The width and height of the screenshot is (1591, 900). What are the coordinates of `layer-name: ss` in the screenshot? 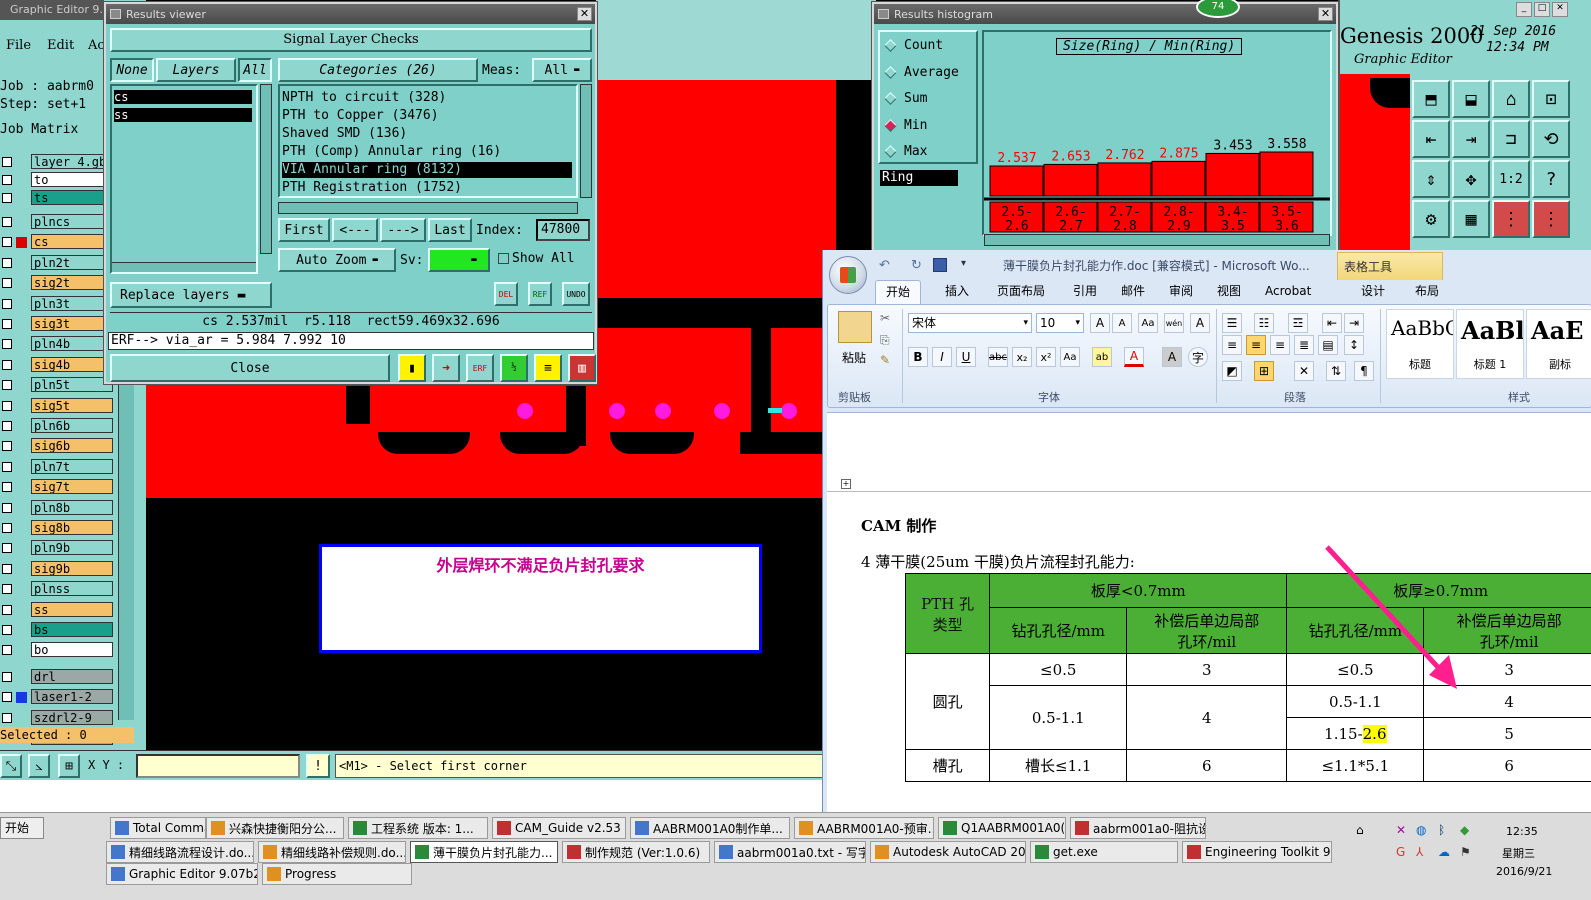 It's located at (72, 609).